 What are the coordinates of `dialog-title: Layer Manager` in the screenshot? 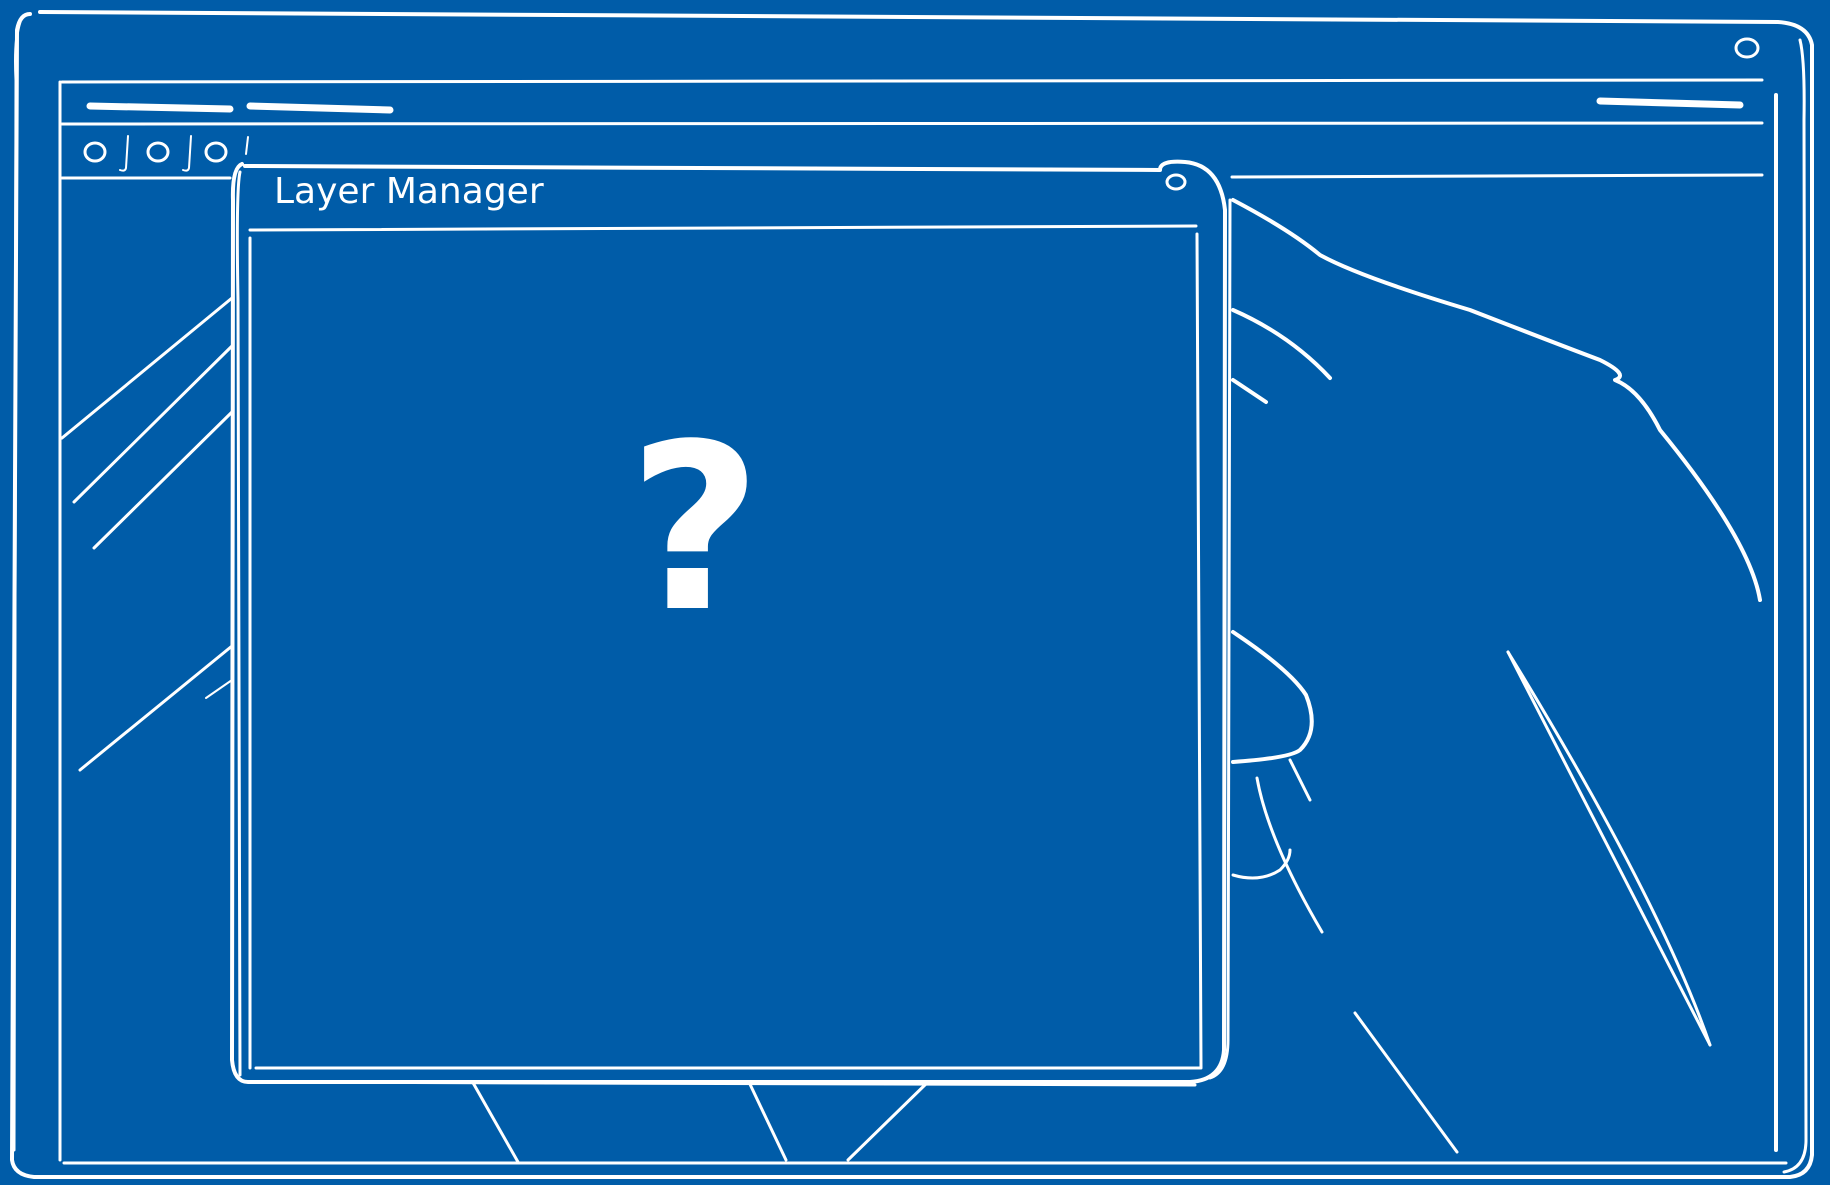 It's located at (409, 191).